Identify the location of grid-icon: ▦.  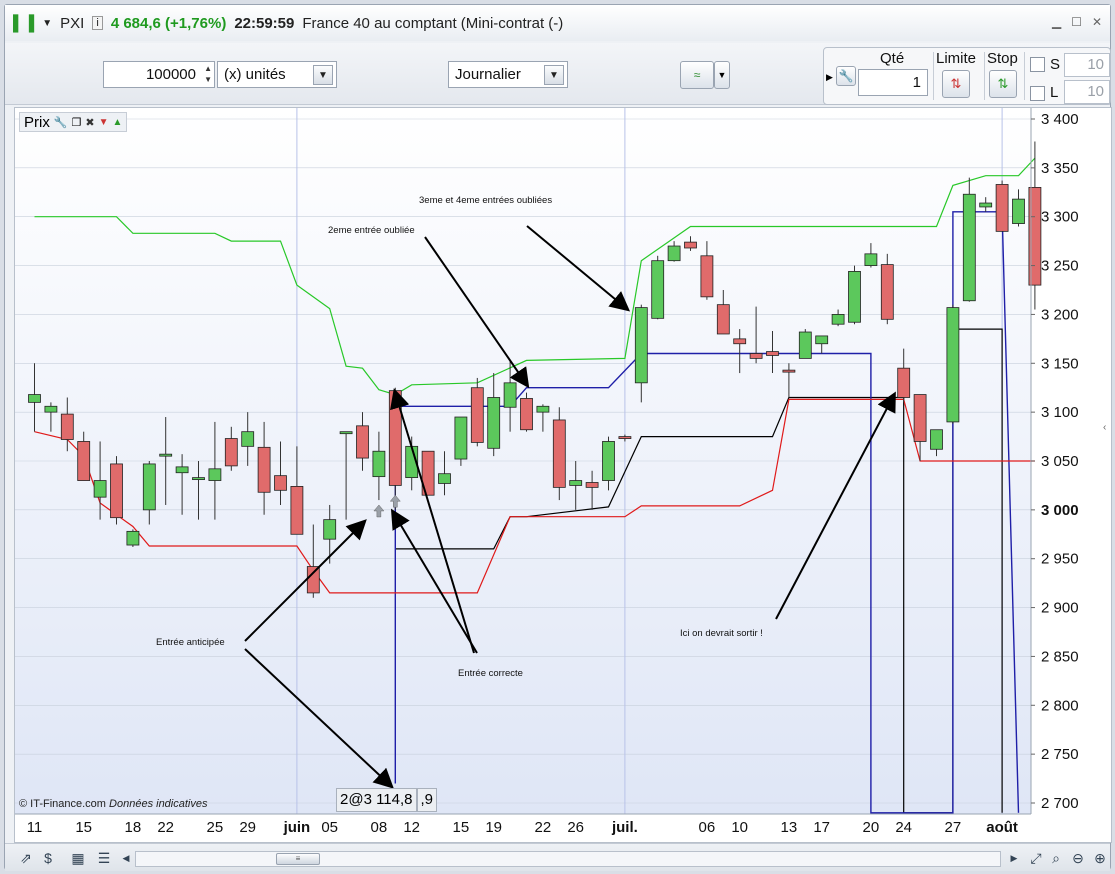
(78, 858).